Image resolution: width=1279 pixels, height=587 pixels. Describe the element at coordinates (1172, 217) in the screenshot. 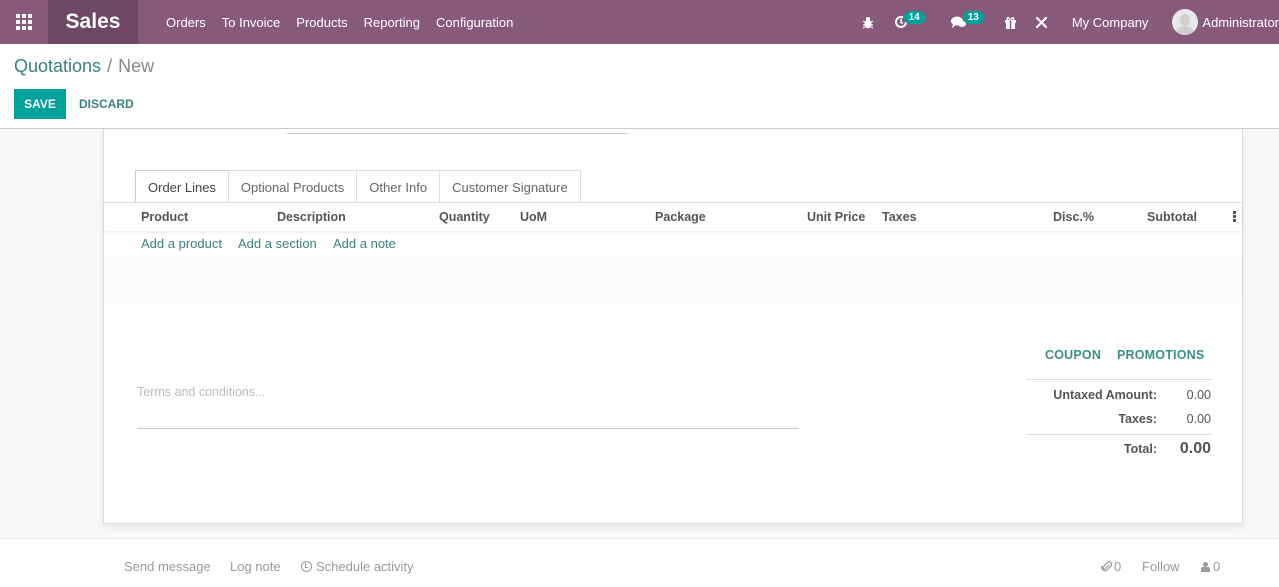

I see `column-subtotal: Subtotal` at that location.